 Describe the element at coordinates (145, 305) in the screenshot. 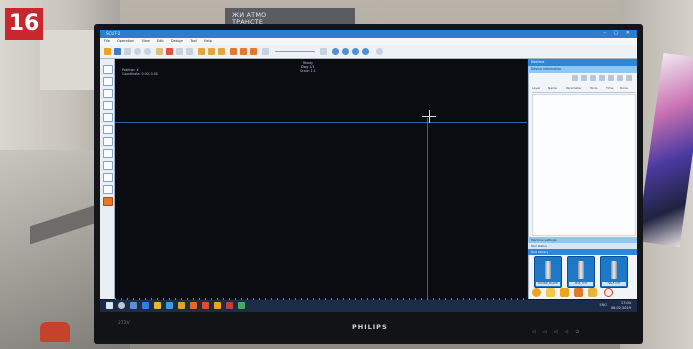

I see `edge-browser-icon` at that location.